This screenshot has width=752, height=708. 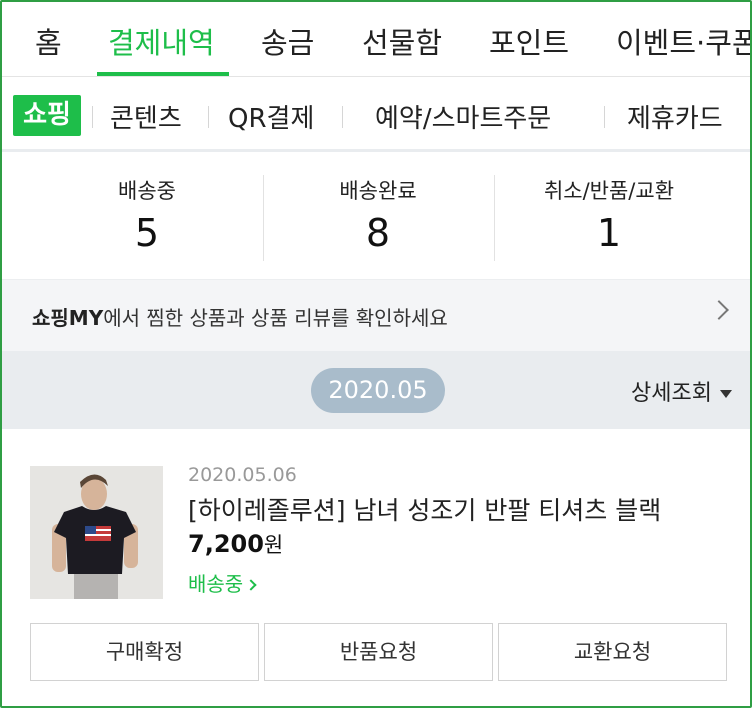 I want to click on exchange-request-button: 교환요청, so click(x=612, y=652).